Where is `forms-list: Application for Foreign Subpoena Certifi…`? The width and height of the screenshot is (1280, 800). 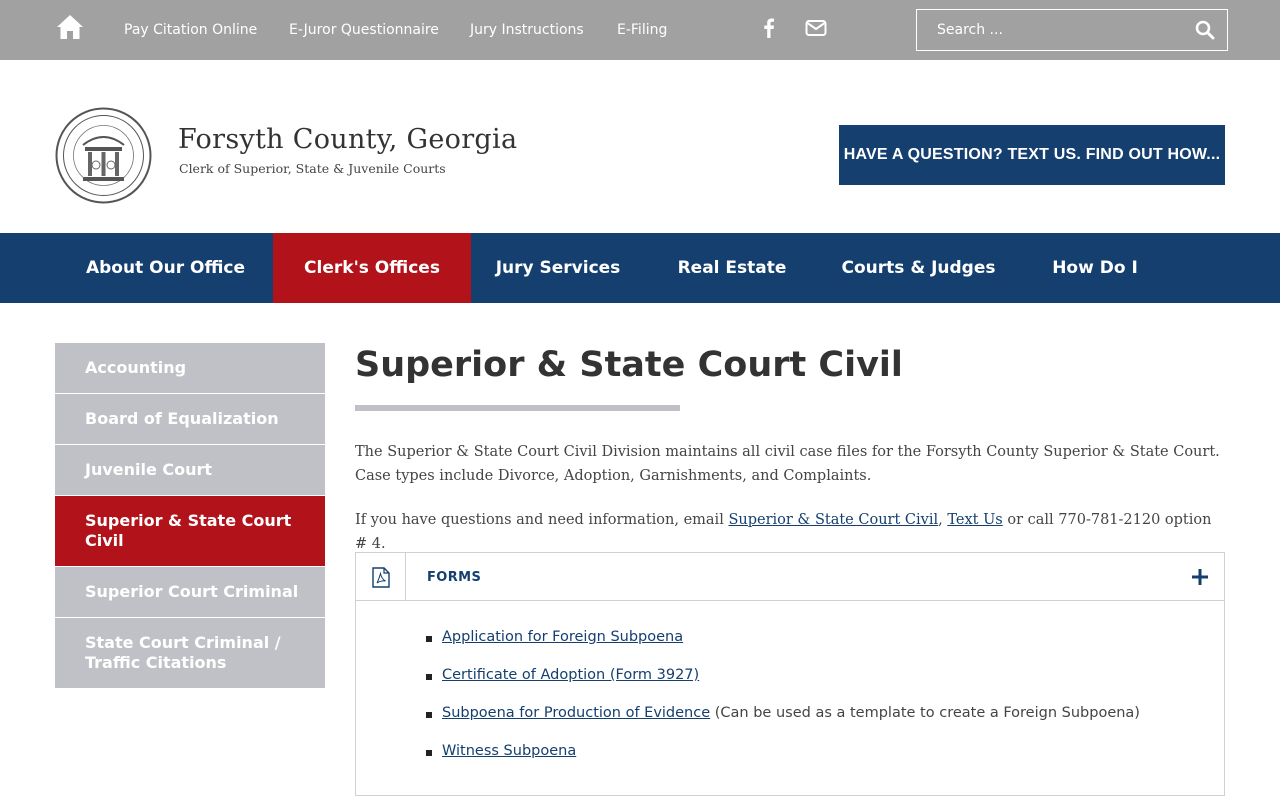
forms-list: Application for Foreign Subpoena Certifi… is located at coordinates (783, 705).